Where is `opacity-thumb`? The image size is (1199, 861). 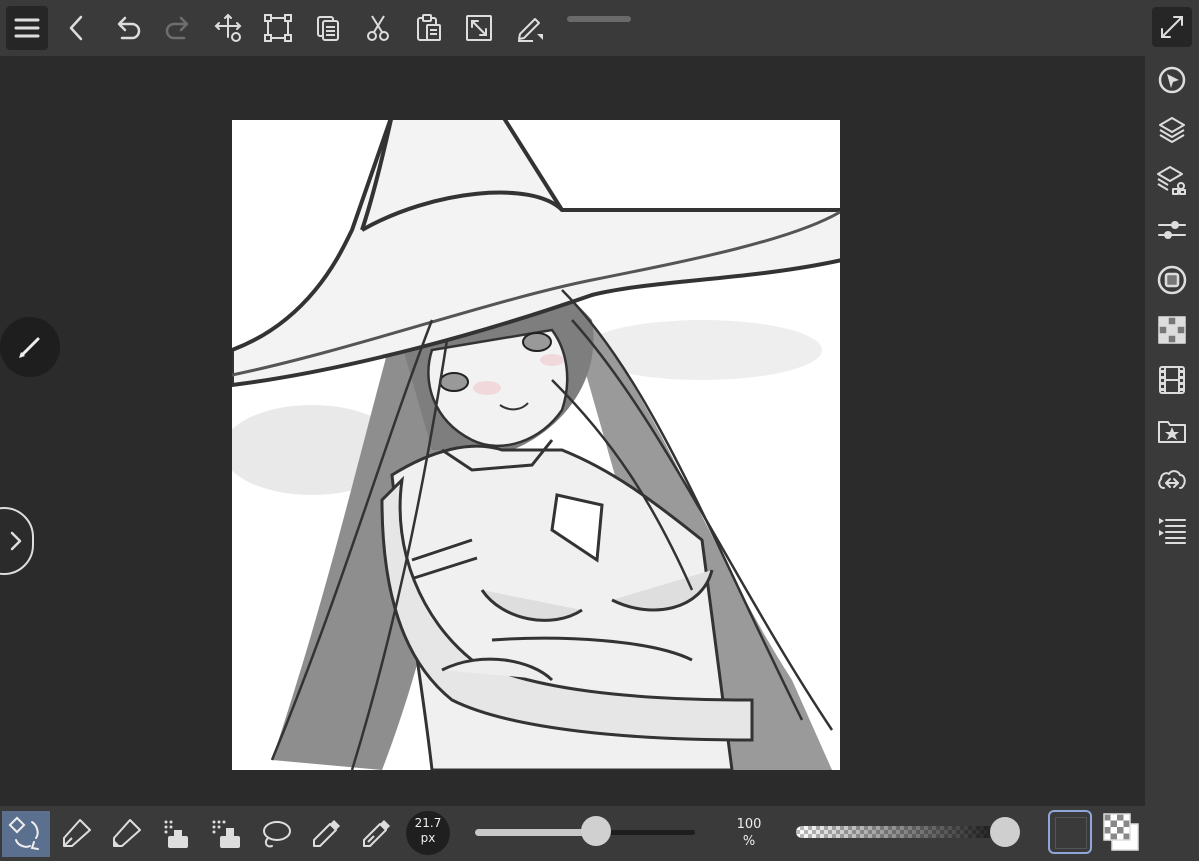 opacity-thumb is located at coordinates (1005, 832).